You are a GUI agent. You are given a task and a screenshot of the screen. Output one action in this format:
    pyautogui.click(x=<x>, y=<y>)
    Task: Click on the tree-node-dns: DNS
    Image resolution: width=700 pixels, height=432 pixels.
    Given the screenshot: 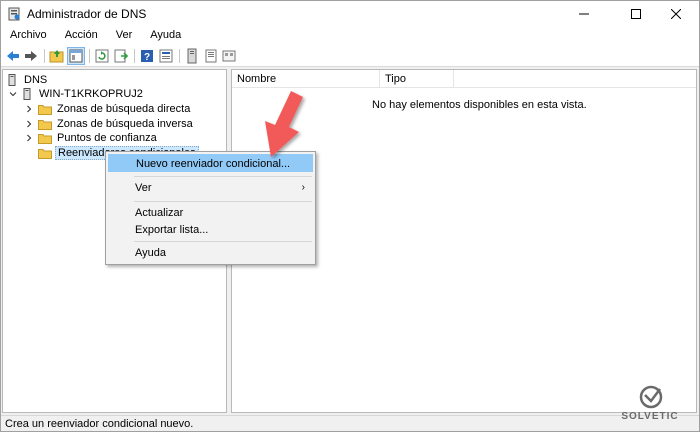 What is the action you would take?
    pyautogui.click(x=27, y=80)
    